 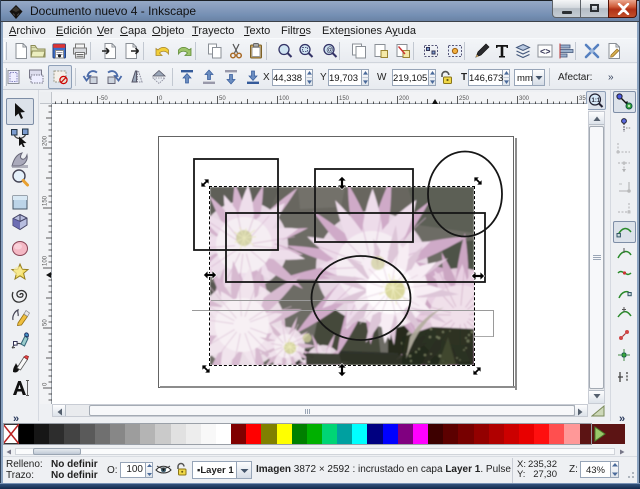 I want to click on svg-text: -50, so click(x=103, y=99).